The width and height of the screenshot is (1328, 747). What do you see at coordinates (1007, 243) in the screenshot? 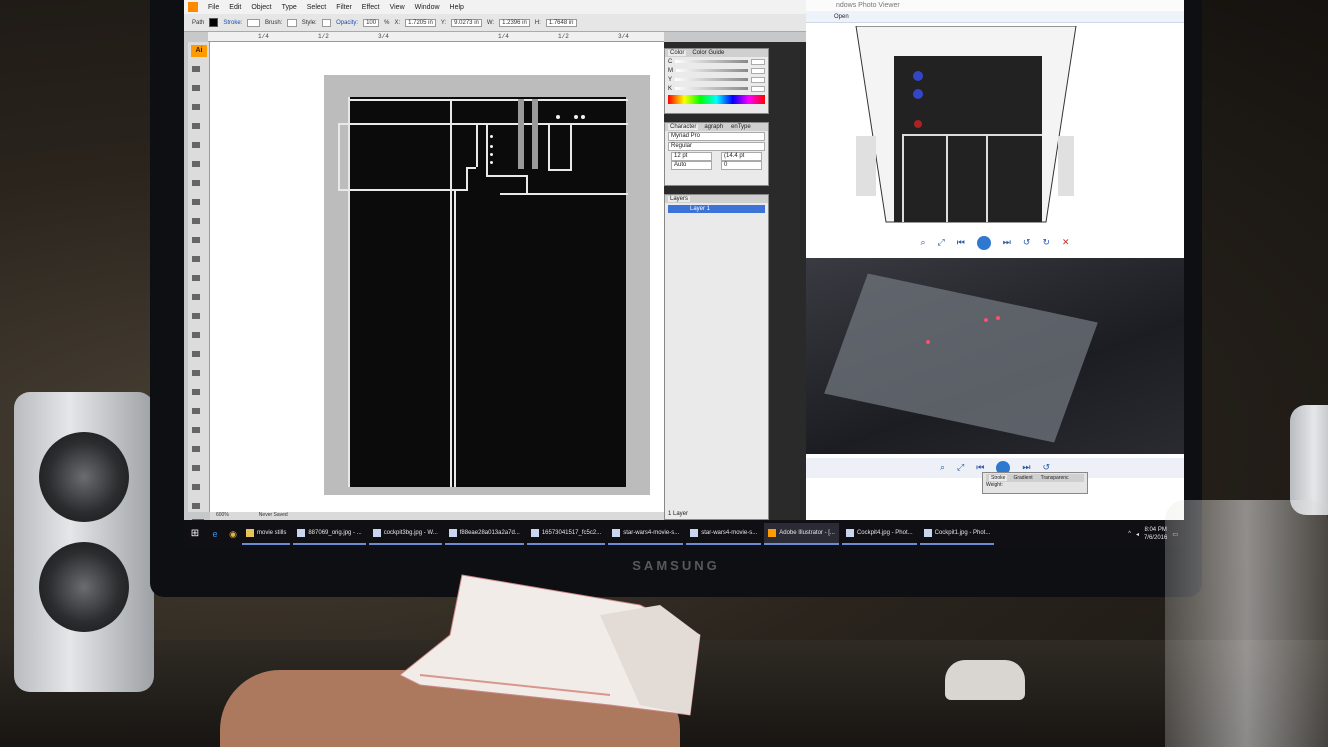
I see `next-icon: ⏭` at bounding box center [1007, 243].